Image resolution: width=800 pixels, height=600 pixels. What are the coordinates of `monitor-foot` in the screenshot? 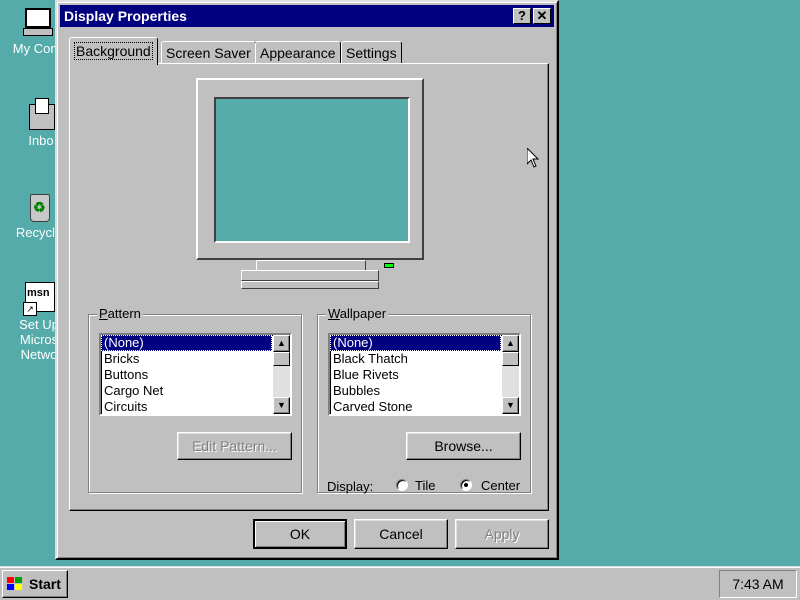 It's located at (310, 285).